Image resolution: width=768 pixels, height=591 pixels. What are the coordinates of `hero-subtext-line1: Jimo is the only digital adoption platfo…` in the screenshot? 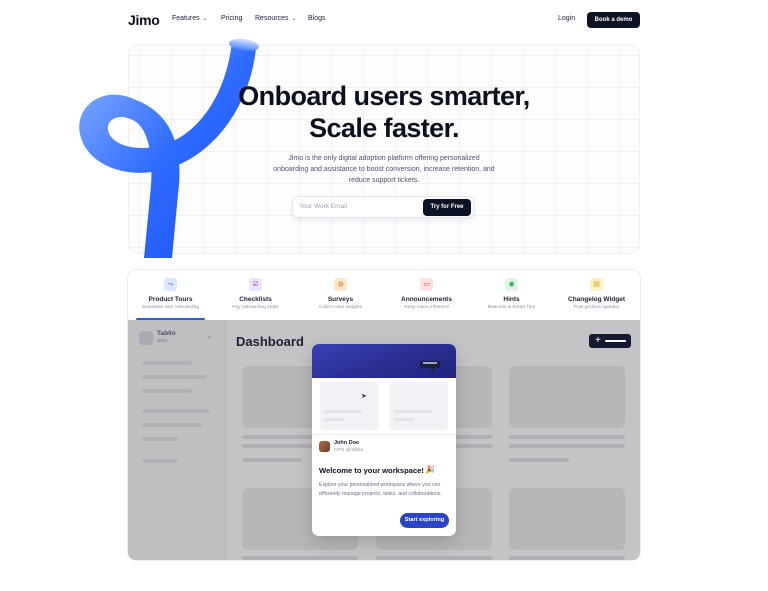 It's located at (384, 158).